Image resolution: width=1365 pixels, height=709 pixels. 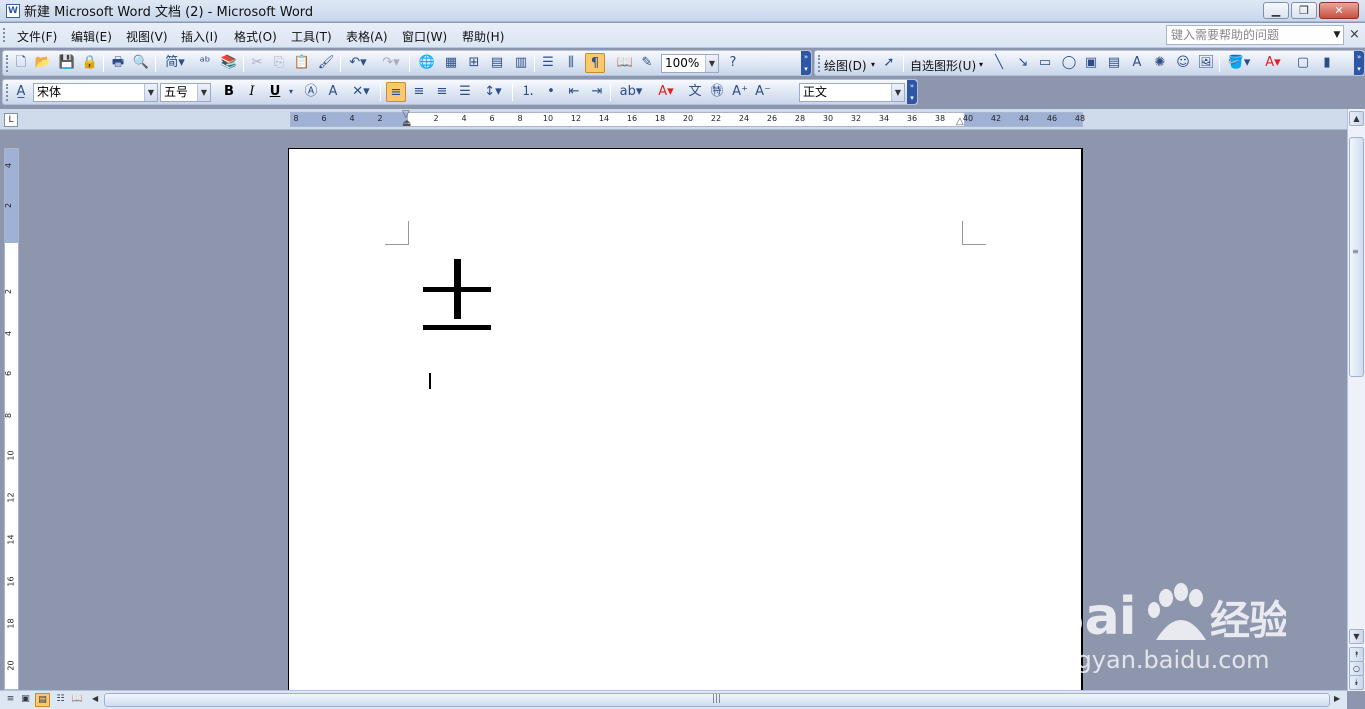 What do you see at coordinates (595, 63) in the screenshot?
I see `show-hide-icon: ¶` at bounding box center [595, 63].